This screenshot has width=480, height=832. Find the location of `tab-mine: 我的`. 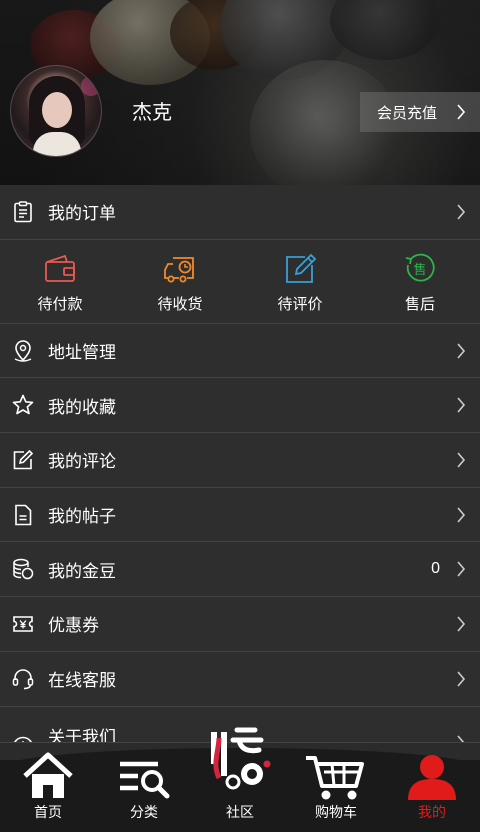

tab-mine: 我的 is located at coordinates (432, 793).